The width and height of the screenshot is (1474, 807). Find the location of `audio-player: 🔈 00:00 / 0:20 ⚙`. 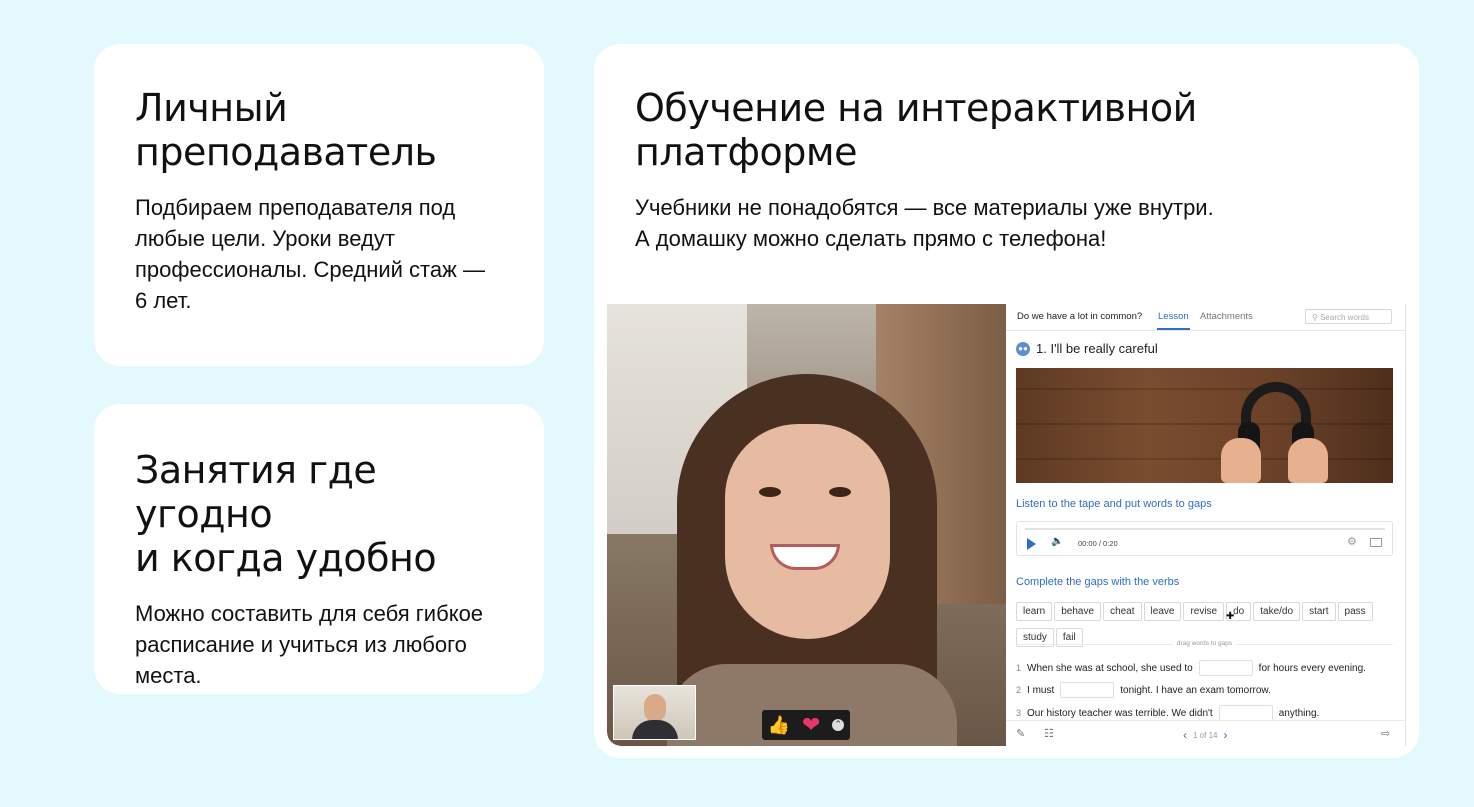

audio-player: 🔈 00:00 / 0:20 ⚙ is located at coordinates (1204, 538).